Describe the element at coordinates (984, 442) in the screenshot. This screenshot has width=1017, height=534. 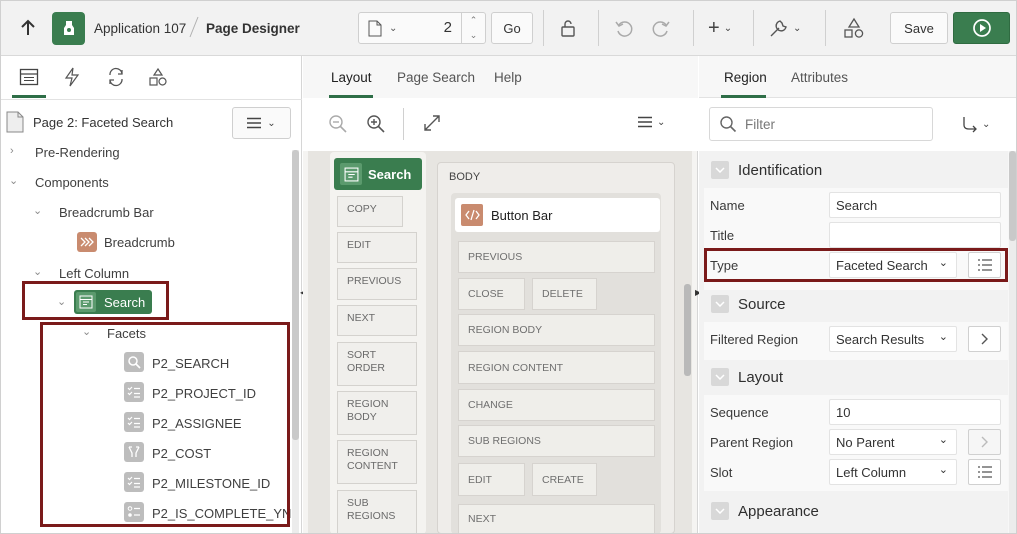
I see `go-to-parent-button` at that location.